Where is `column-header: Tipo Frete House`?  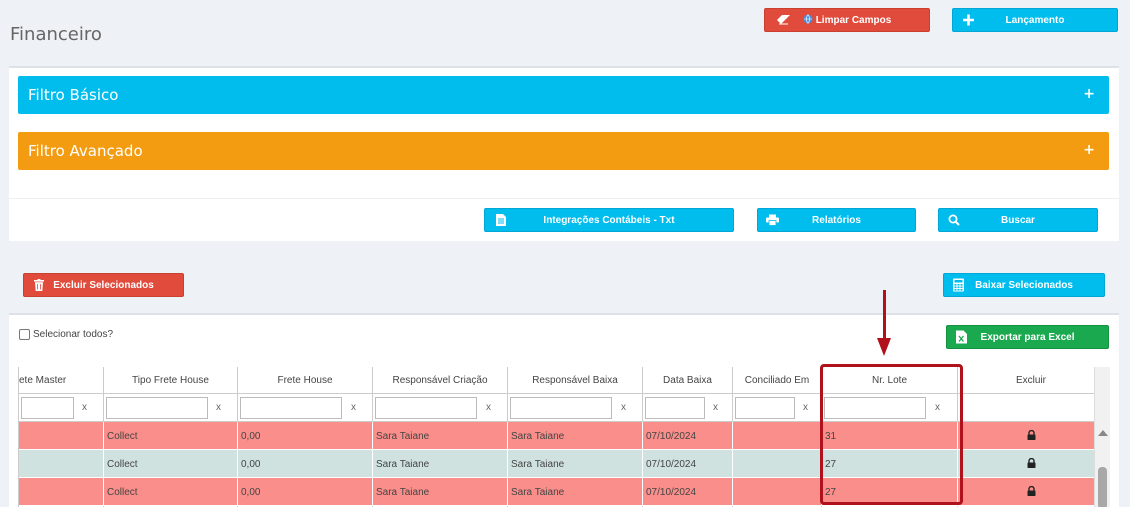 column-header: Tipo Frete House is located at coordinates (170, 380).